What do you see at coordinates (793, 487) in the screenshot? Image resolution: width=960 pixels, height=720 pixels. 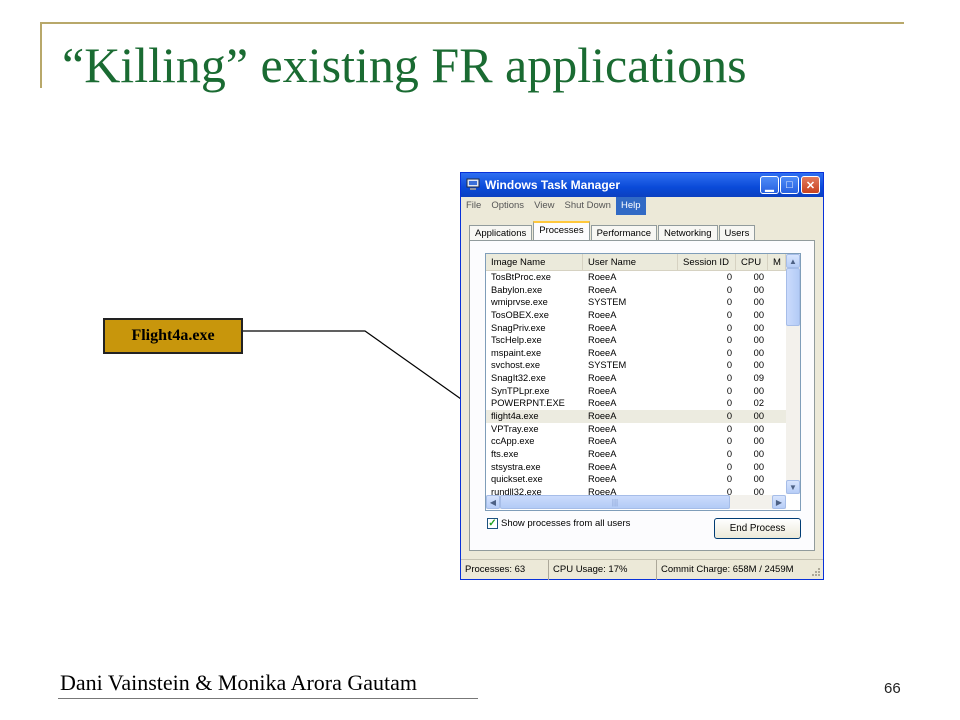 I see `scroll-down-button: ▼` at bounding box center [793, 487].